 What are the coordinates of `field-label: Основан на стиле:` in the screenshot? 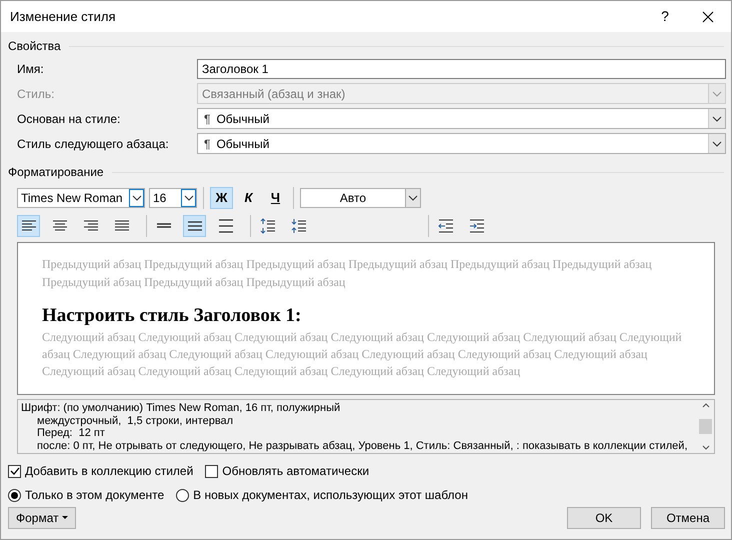 It's located at (69, 119).